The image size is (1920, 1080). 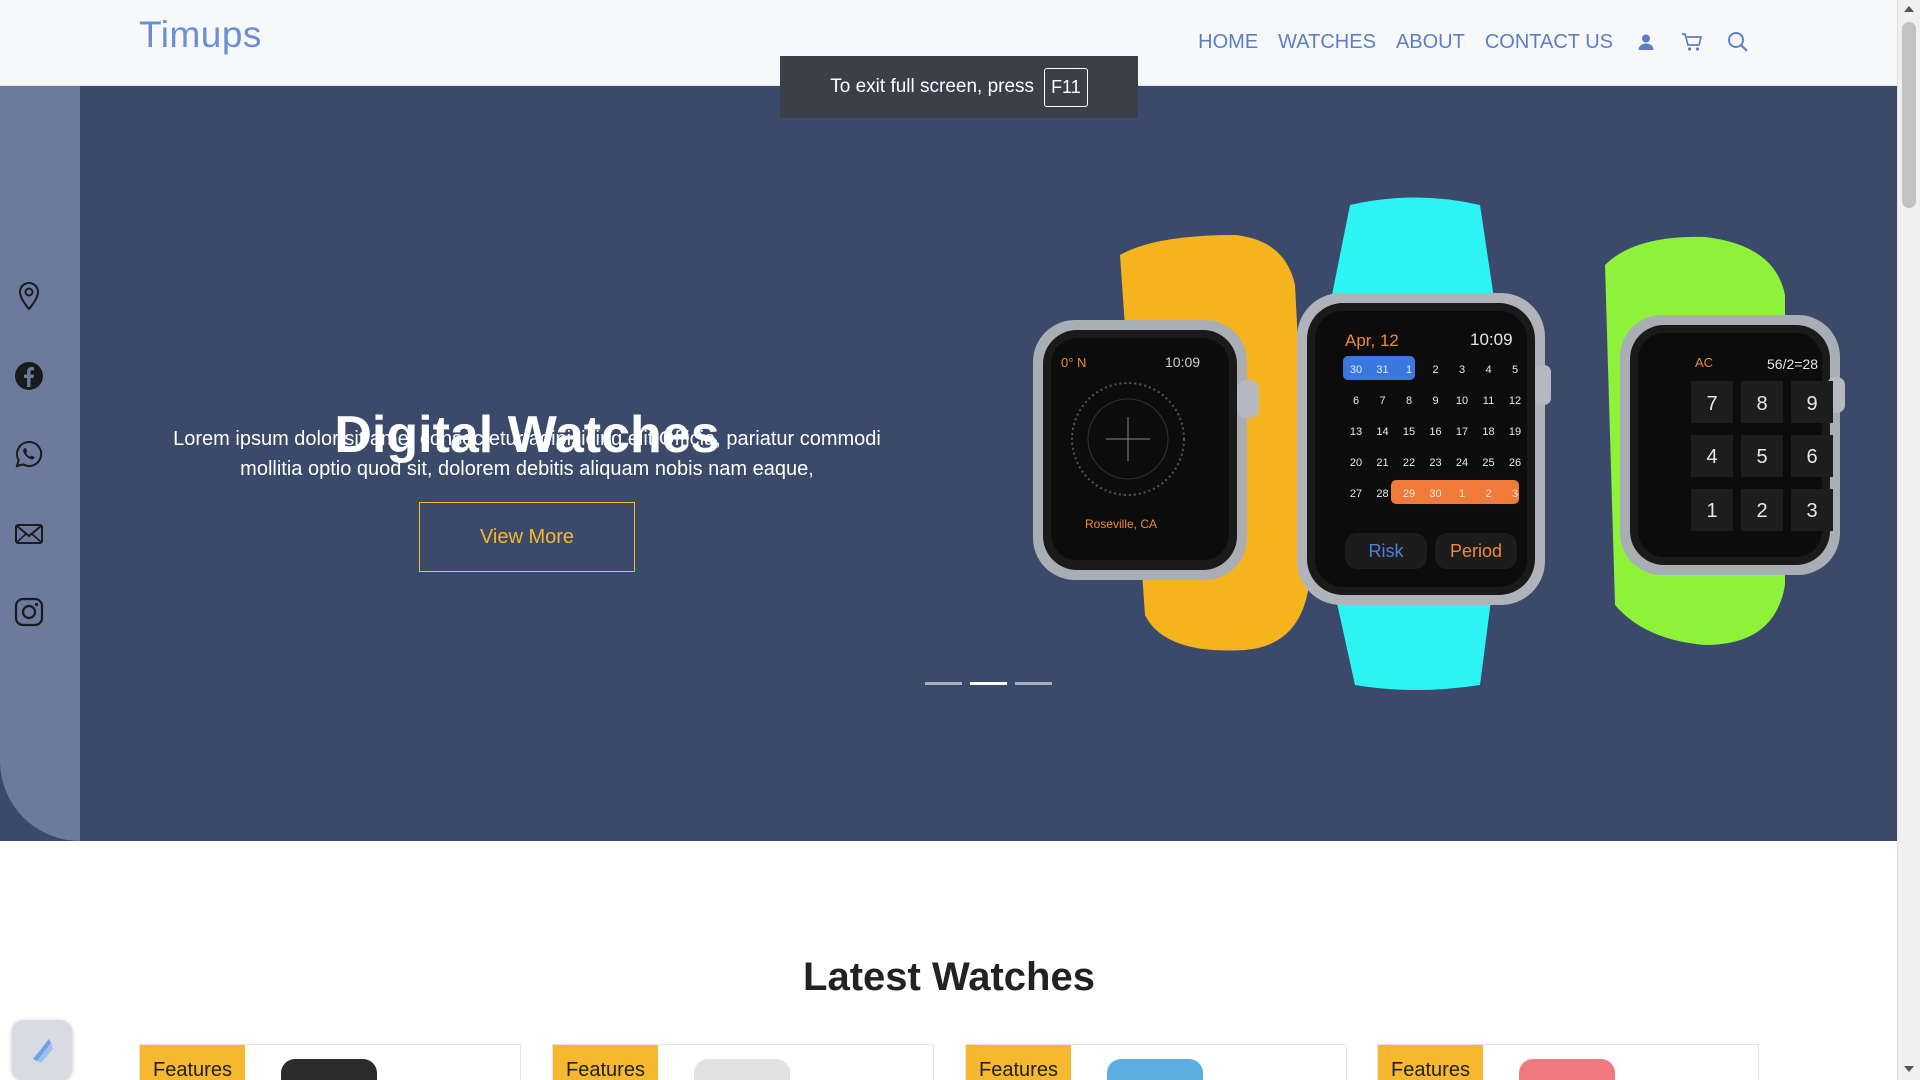 What do you see at coordinates (1811, 404) in the screenshot?
I see `calc-key: 9` at bounding box center [1811, 404].